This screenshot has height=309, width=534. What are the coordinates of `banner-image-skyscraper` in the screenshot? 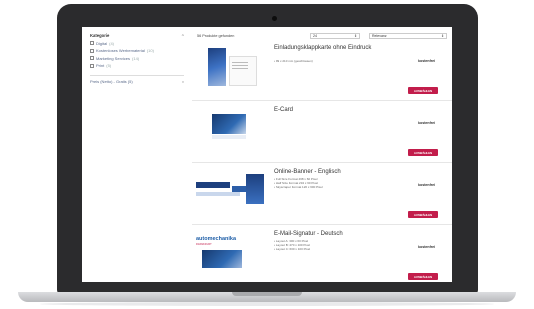 It's located at (255, 189).